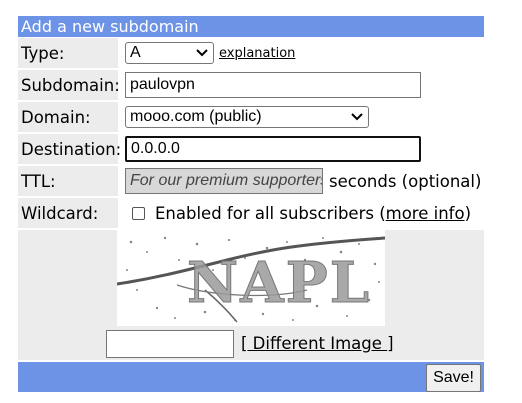 The height and width of the screenshot is (403, 522). What do you see at coordinates (270, 213) in the screenshot?
I see `wildcard-text: Enabled for all subscribers (` at bounding box center [270, 213].